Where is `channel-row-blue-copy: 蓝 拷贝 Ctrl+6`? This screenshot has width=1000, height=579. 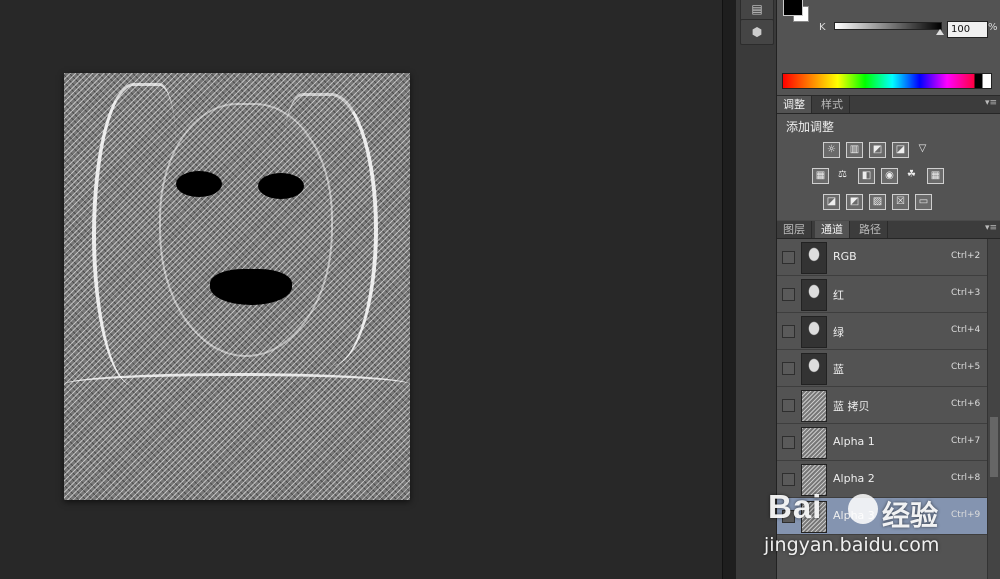 channel-row-blue-copy: 蓝 拷贝 Ctrl+6 is located at coordinates (882, 405).